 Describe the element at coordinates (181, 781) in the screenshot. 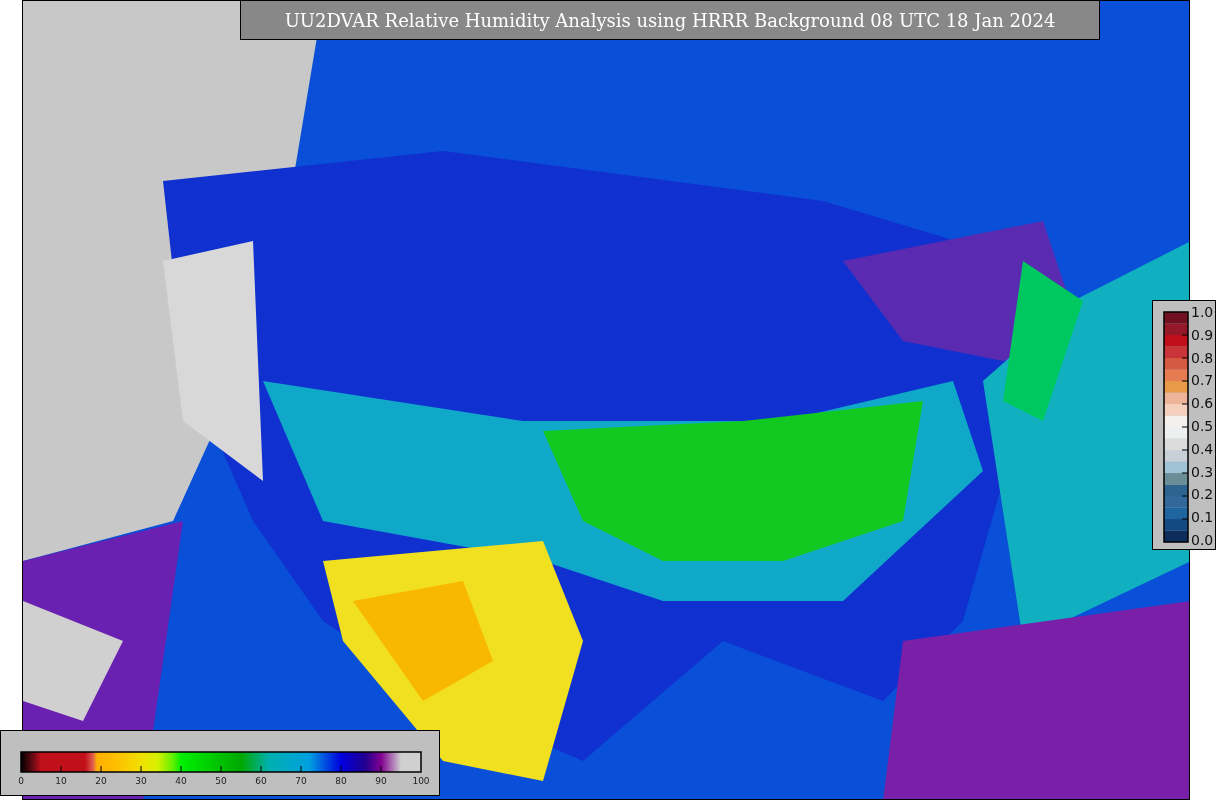

I see `tick-label: 40` at that location.